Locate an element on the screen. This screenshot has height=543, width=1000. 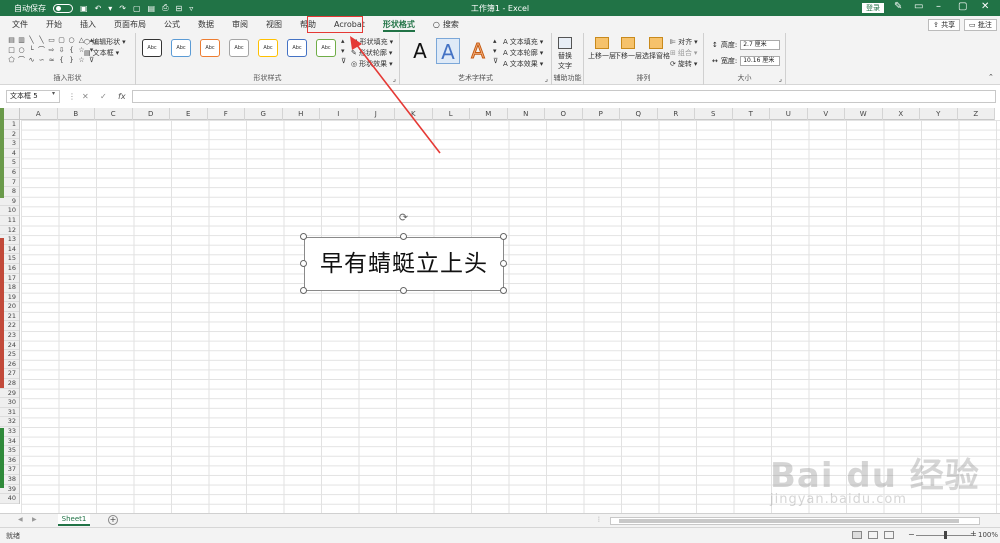
rotate-handle-icon: ⟳ is located at coordinates (403, 217).